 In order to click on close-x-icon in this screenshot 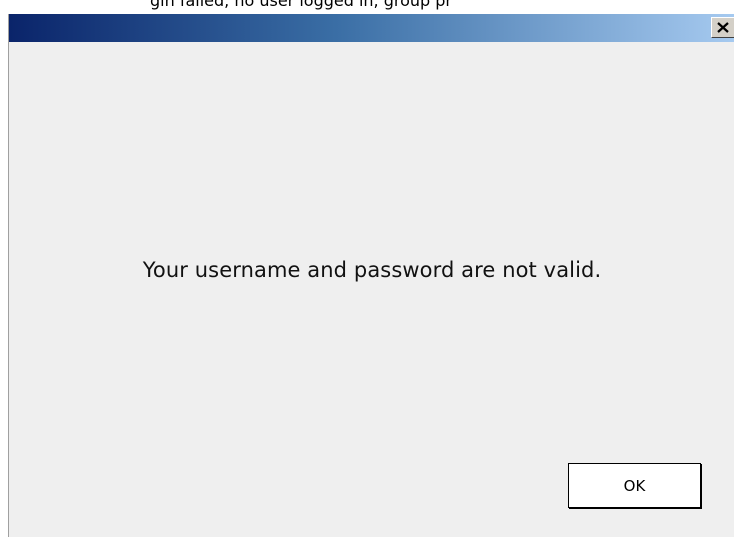, I will do `click(723, 27)`.